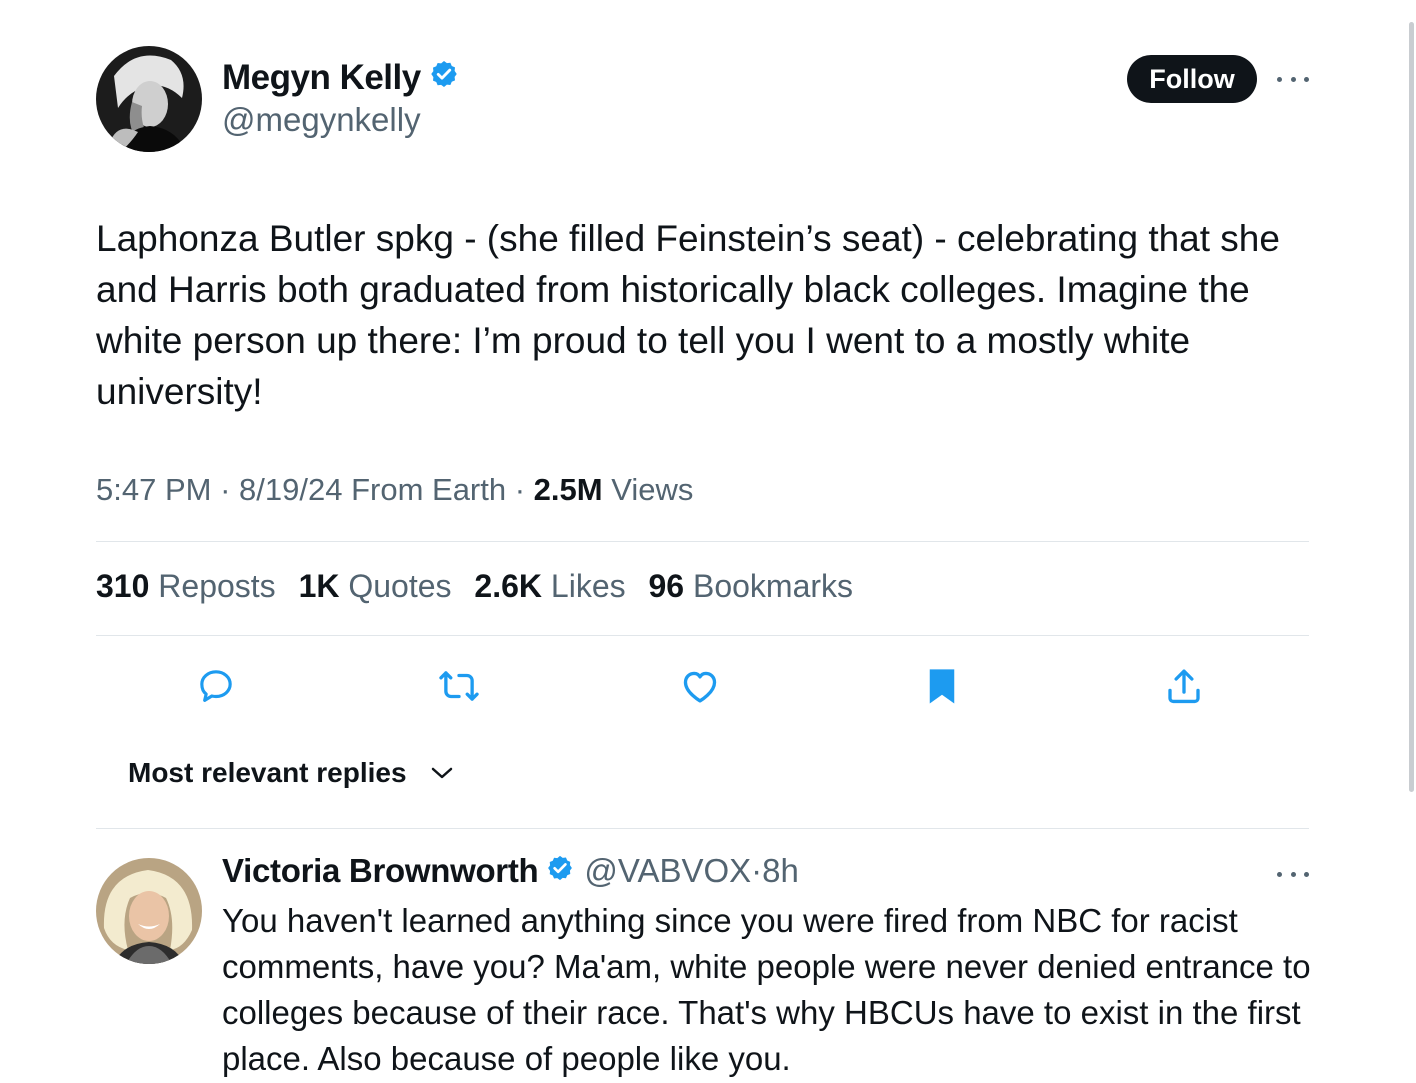 Image resolution: width=1416 pixels, height=1083 pixels. Describe the element at coordinates (780, 870) in the screenshot. I see `reply-age: 8h` at that location.